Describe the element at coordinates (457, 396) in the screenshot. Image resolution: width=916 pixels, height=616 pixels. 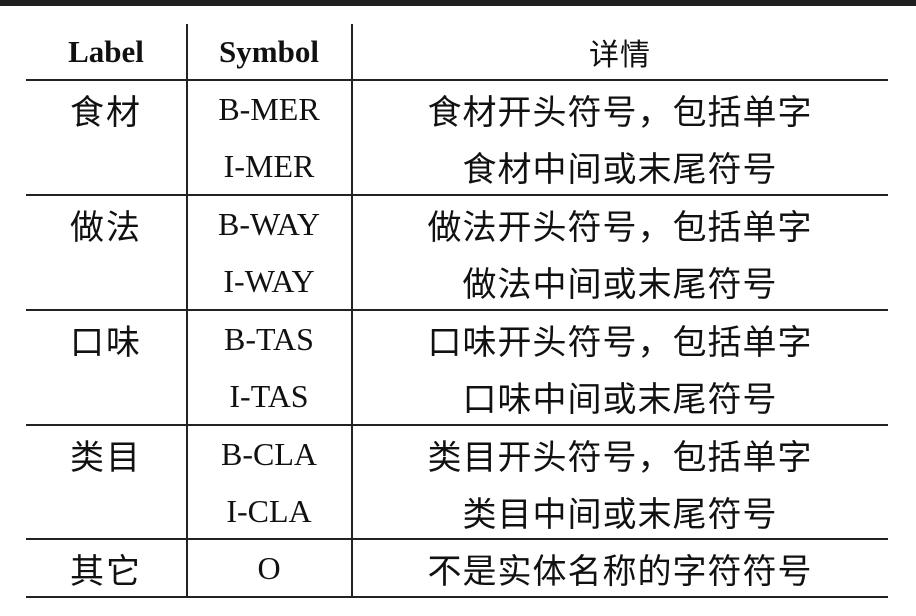
I see `table-row: I-TAS 口味中间或末尾符号` at that location.